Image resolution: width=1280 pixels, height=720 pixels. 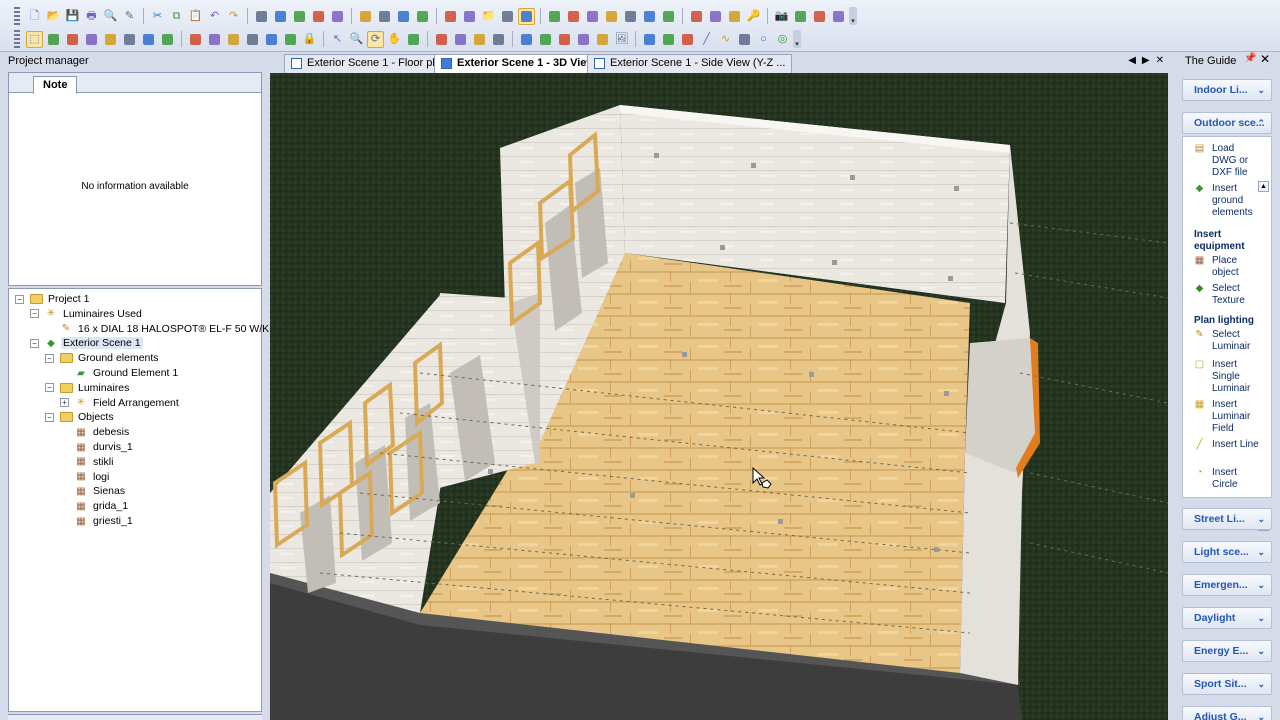 What do you see at coordinates (668, 39) in the screenshot?
I see `wire-a-icon` at bounding box center [668, 39].